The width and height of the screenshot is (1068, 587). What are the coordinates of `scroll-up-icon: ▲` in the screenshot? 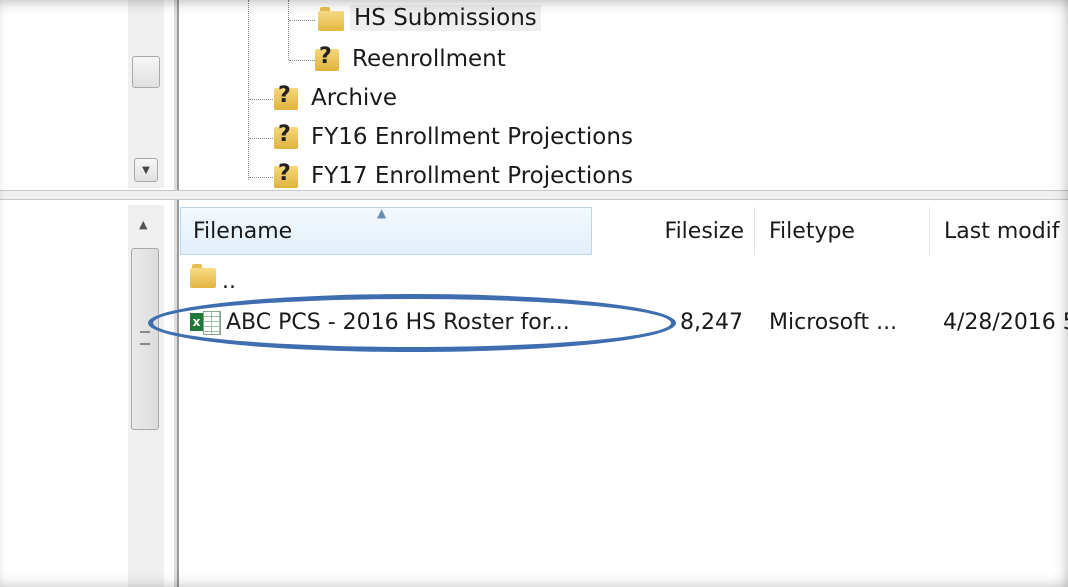 It's located at (143, 224).